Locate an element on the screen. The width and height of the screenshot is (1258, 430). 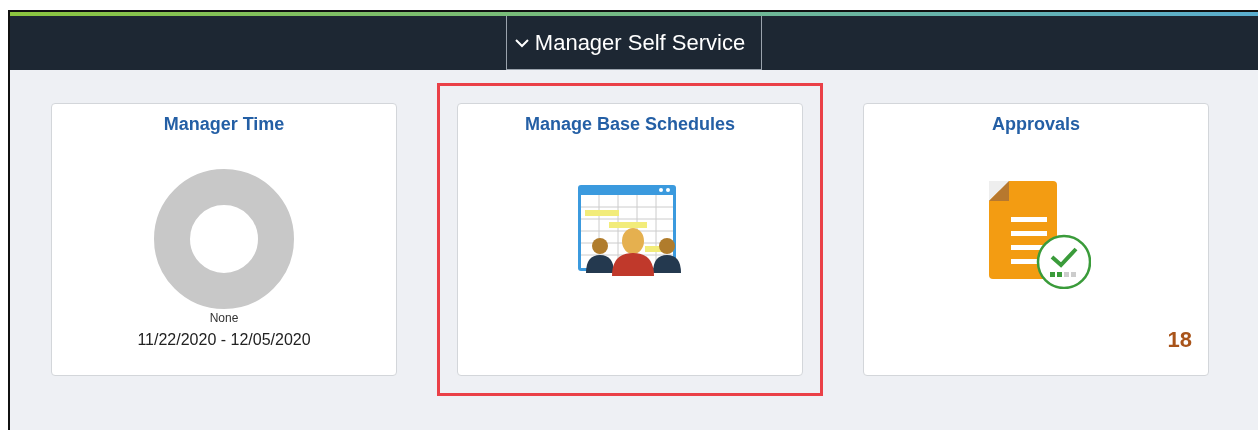
count-label: 18 is located at coordinates (1179, 340).